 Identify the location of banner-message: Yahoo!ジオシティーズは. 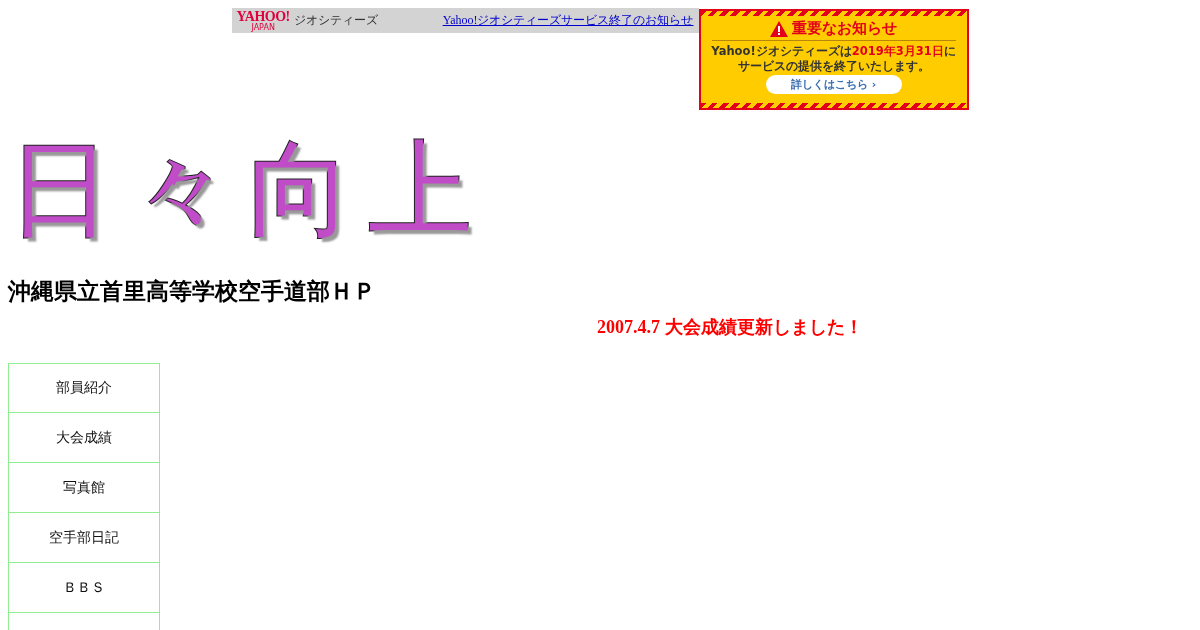
(781, 51).